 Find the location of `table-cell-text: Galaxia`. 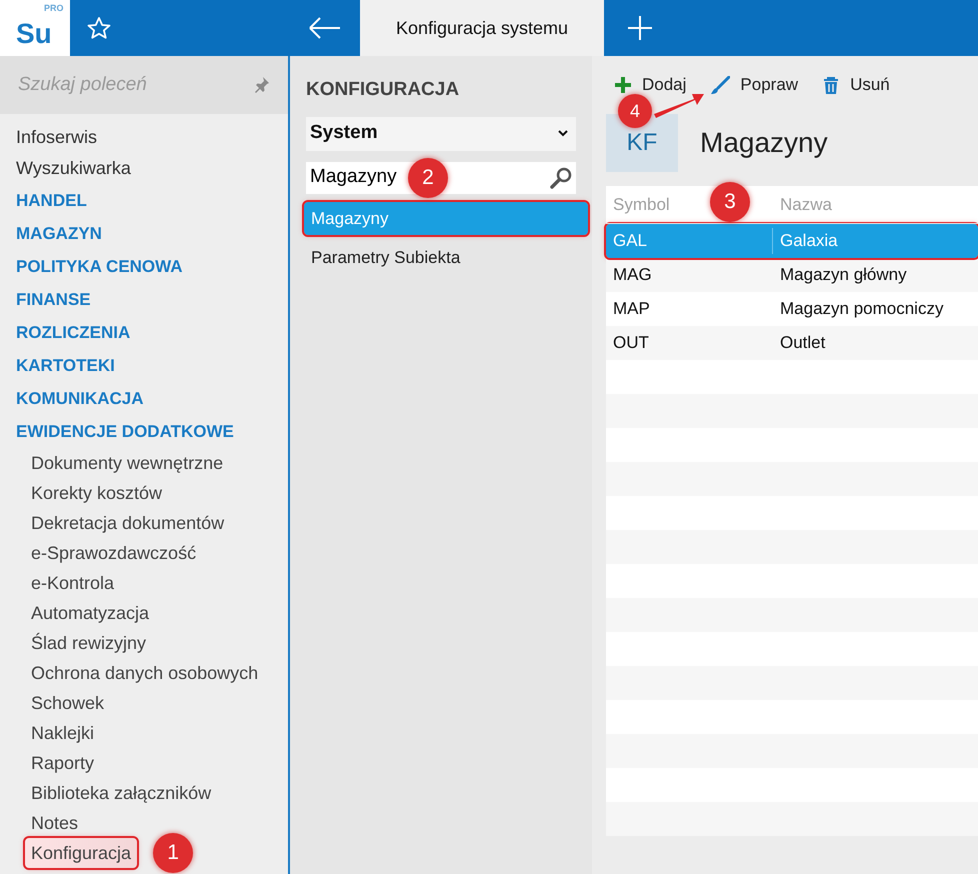

table-cell-text: Galaxia is located at coordinates (809, 241).